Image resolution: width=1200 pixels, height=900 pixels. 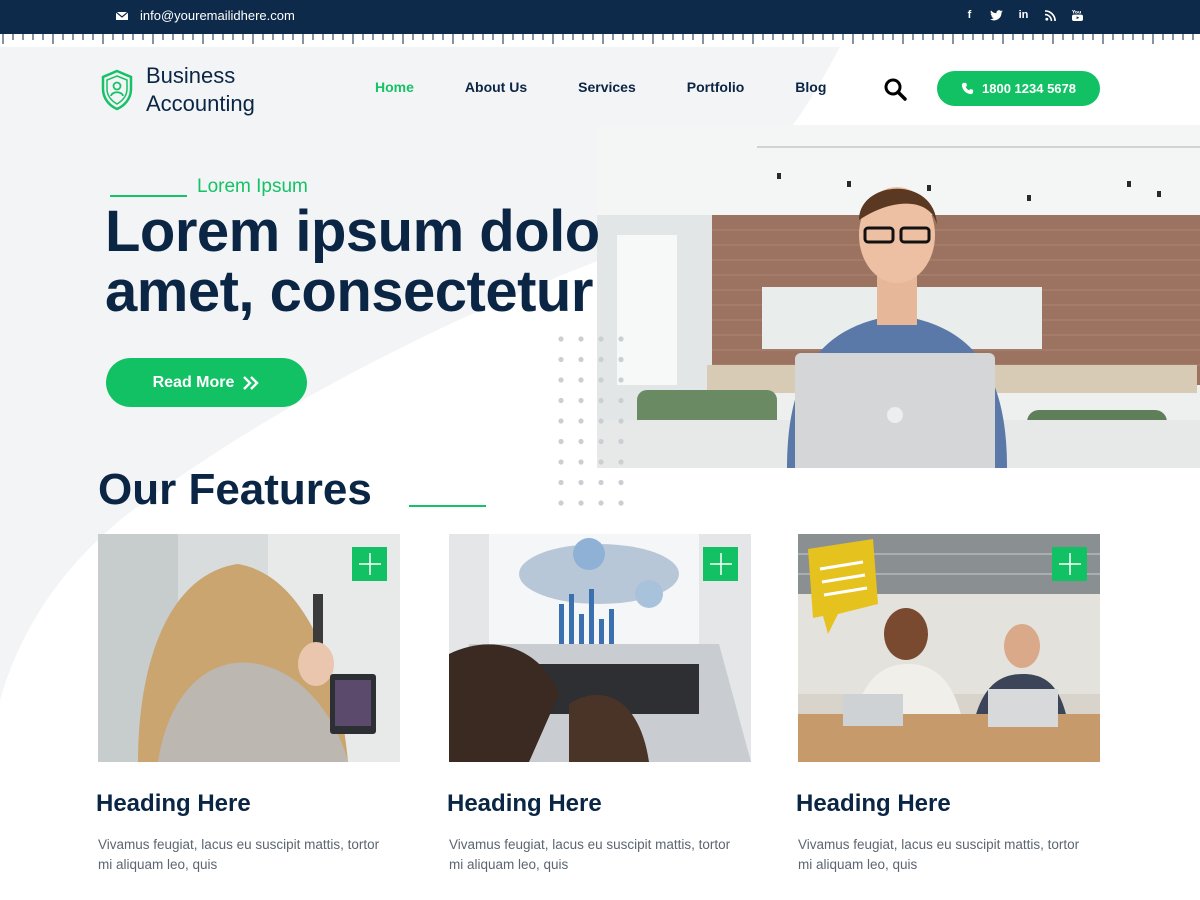 What do you see at coordinates (716, 87) in the screenshot?
I see `nav-portfolio: Portfolio` at bounding box center [716, 87].